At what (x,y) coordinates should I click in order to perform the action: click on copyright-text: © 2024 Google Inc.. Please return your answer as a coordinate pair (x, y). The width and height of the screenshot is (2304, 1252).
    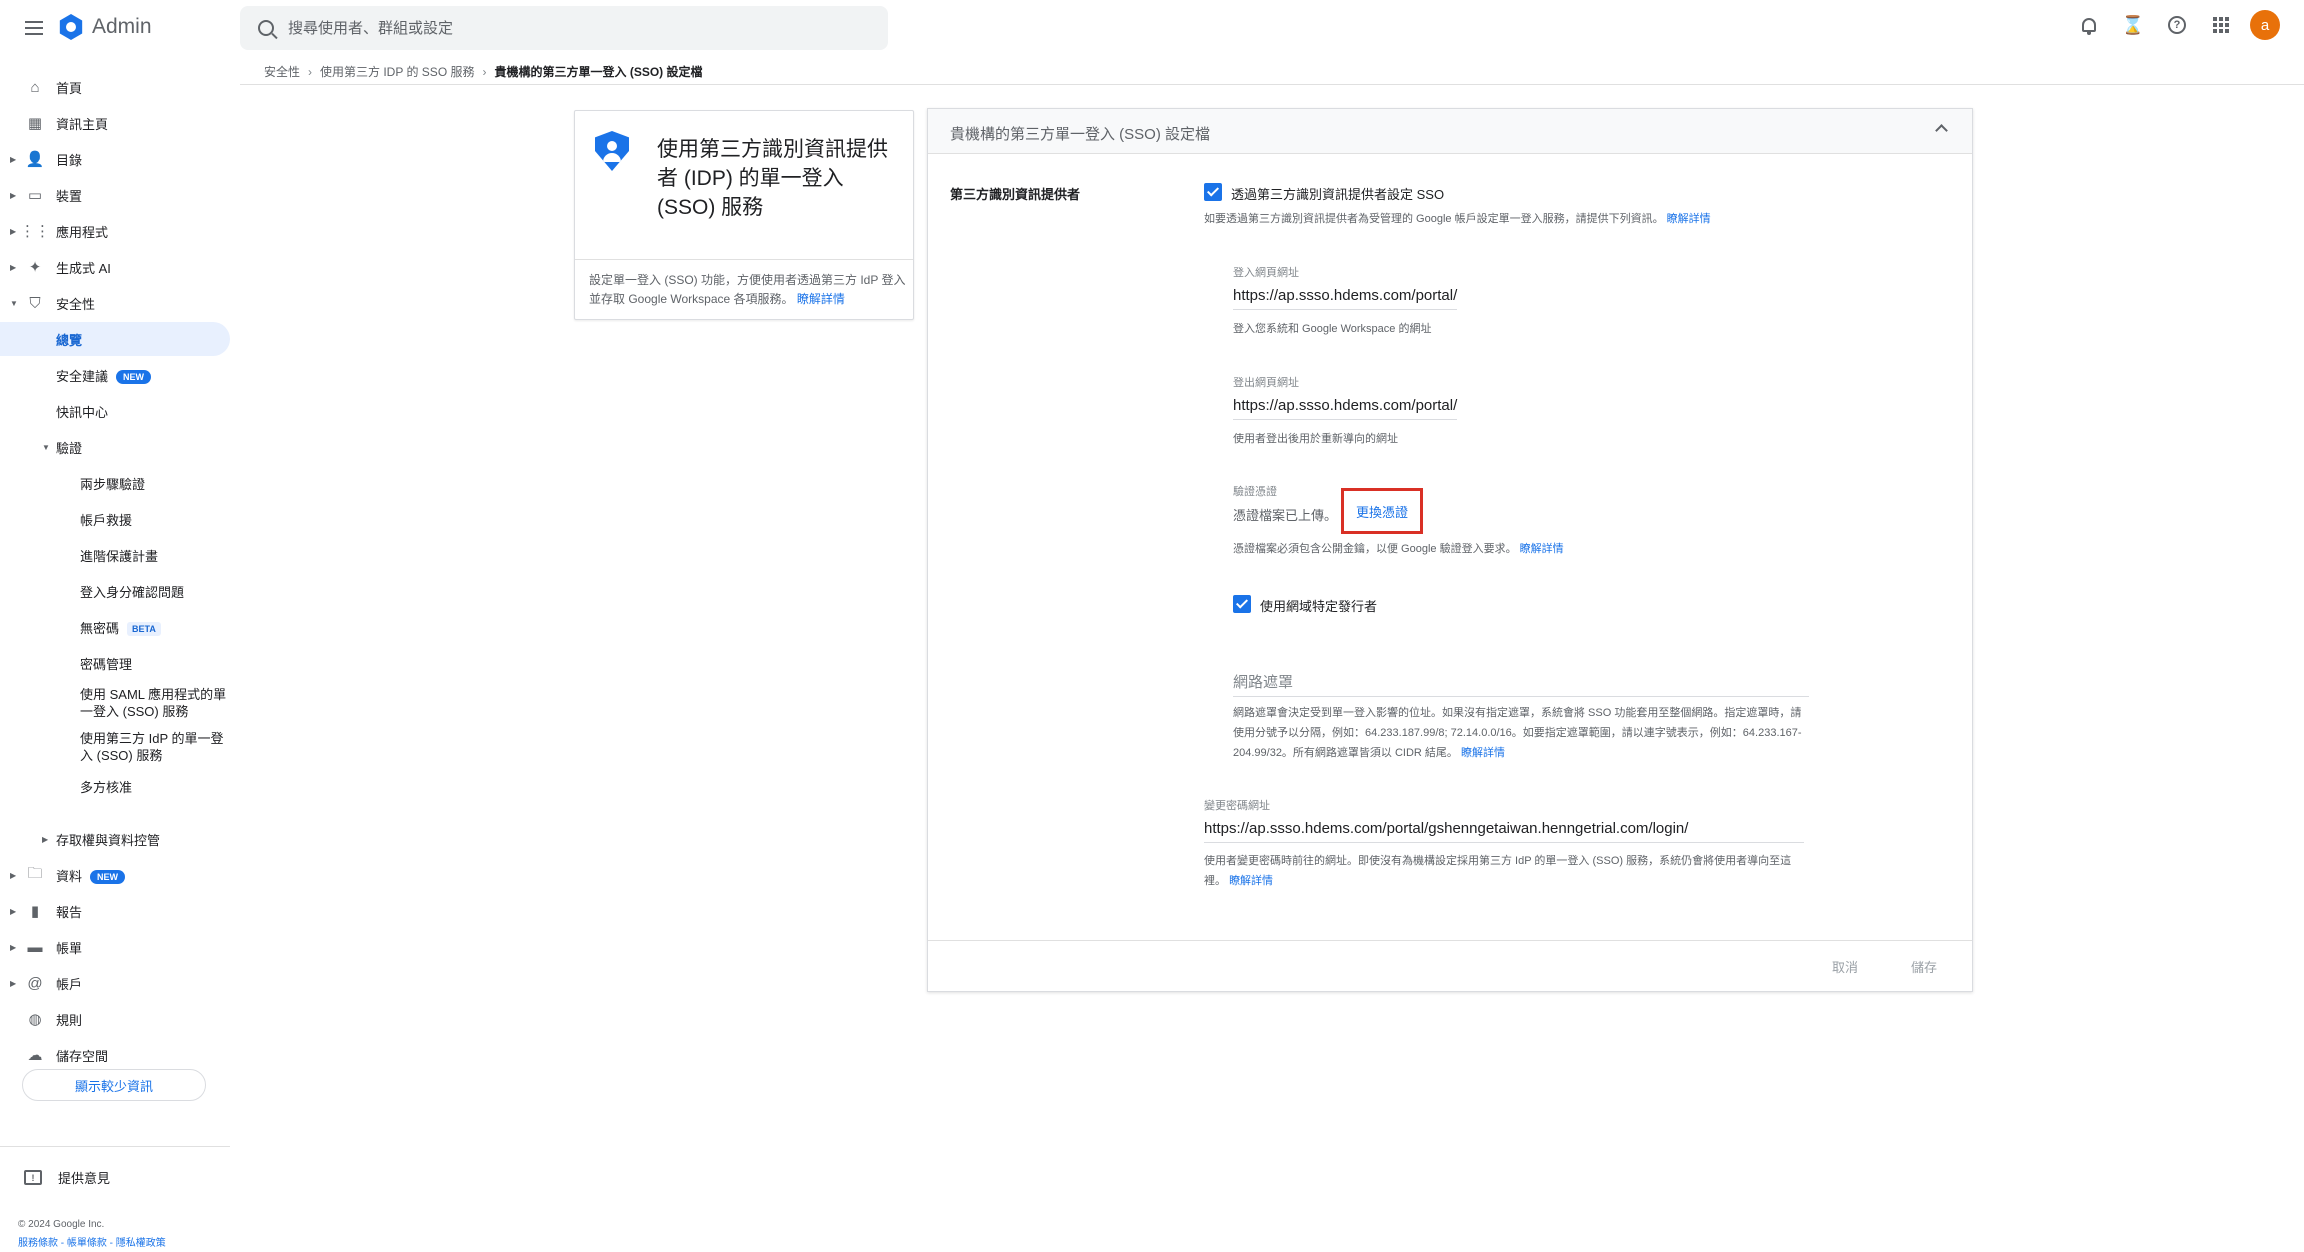
    Looking at the image, I should click on (61, 1224).